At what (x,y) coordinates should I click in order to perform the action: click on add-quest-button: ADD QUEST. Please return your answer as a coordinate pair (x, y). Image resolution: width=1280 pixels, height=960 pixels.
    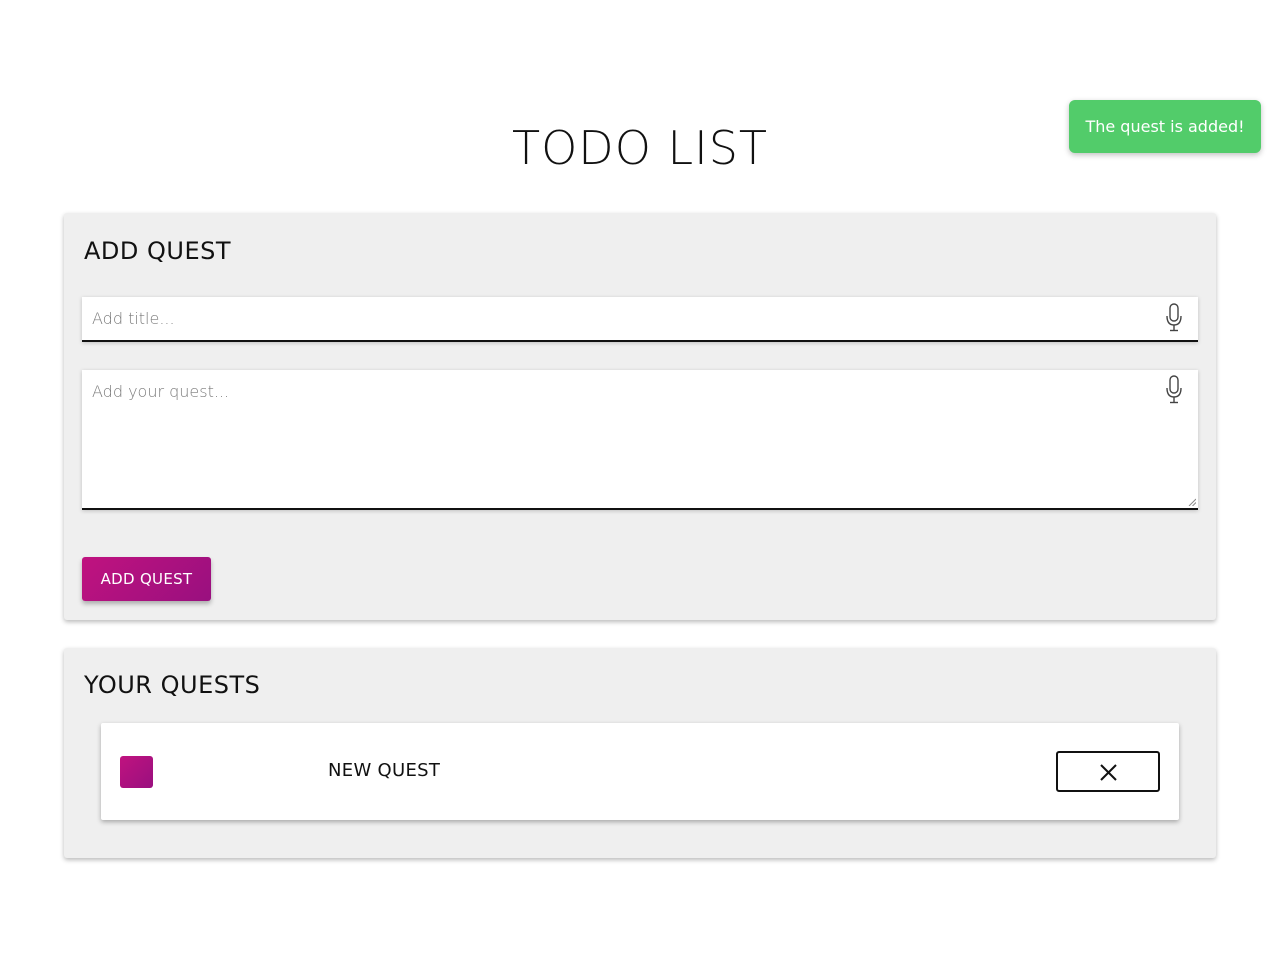
    Looking at the image, I should click on (146, 579).